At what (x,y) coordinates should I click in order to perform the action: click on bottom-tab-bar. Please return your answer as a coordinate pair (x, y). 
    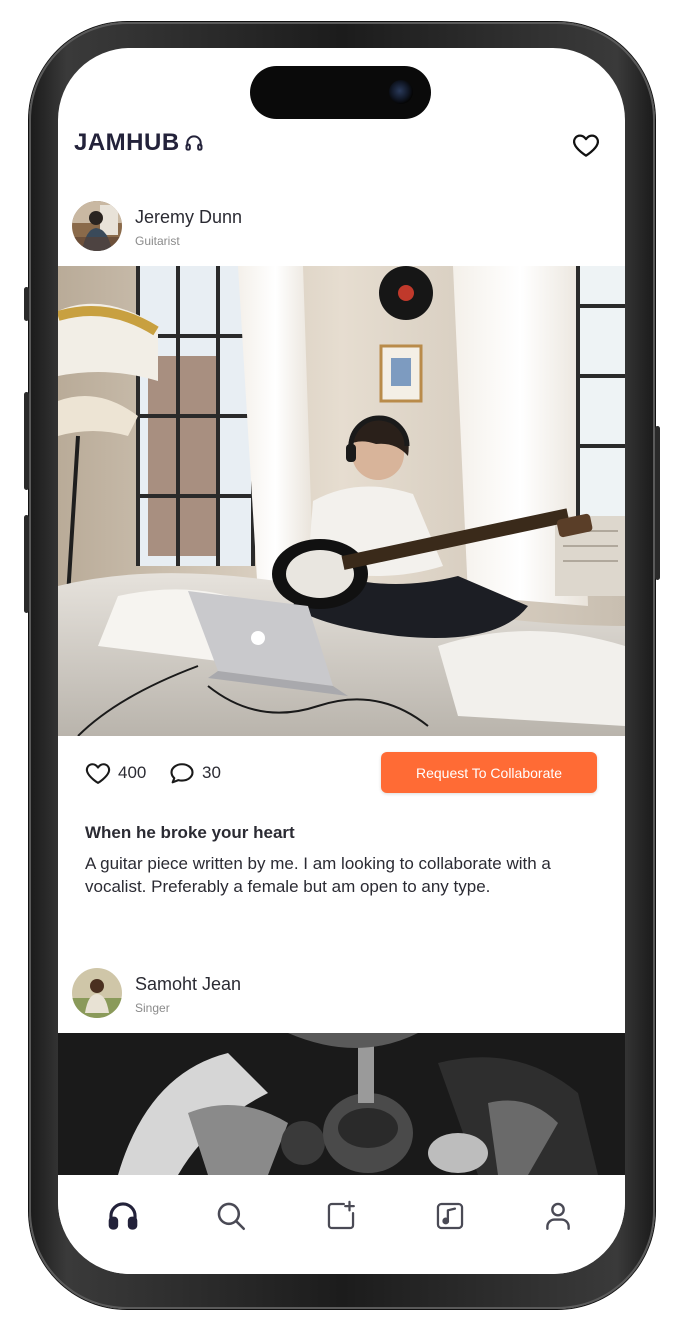
    Looking at the image, I should click on (341, 1224).